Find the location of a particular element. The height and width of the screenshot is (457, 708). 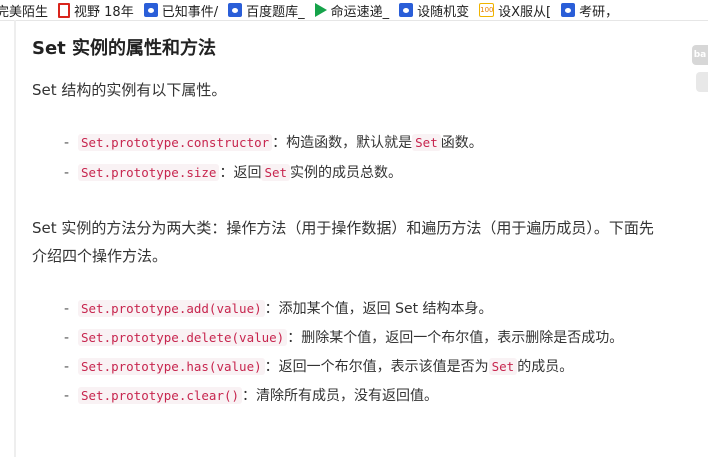

site-100-icon: 100 is located at coordinates (487, 10).